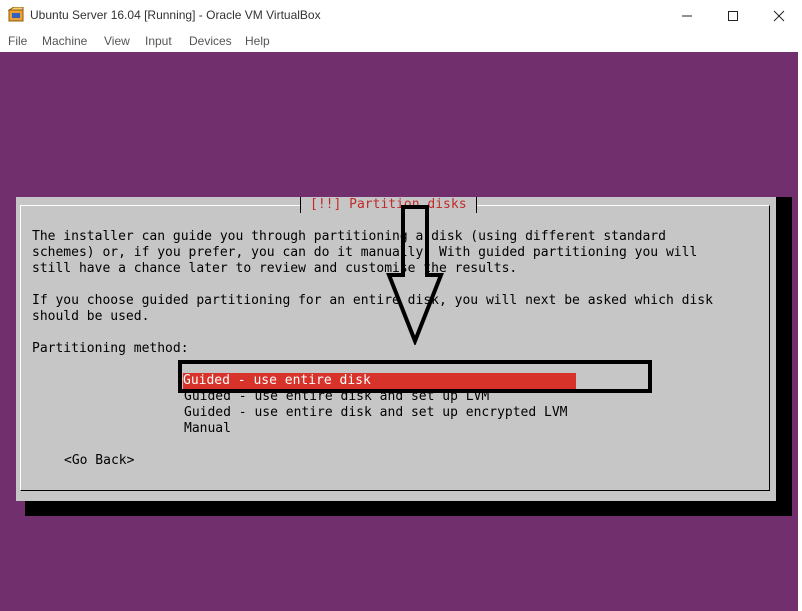 The height and width of the screenshot is (611, 802). I want to click on minimize-icon, so click(687, 16).